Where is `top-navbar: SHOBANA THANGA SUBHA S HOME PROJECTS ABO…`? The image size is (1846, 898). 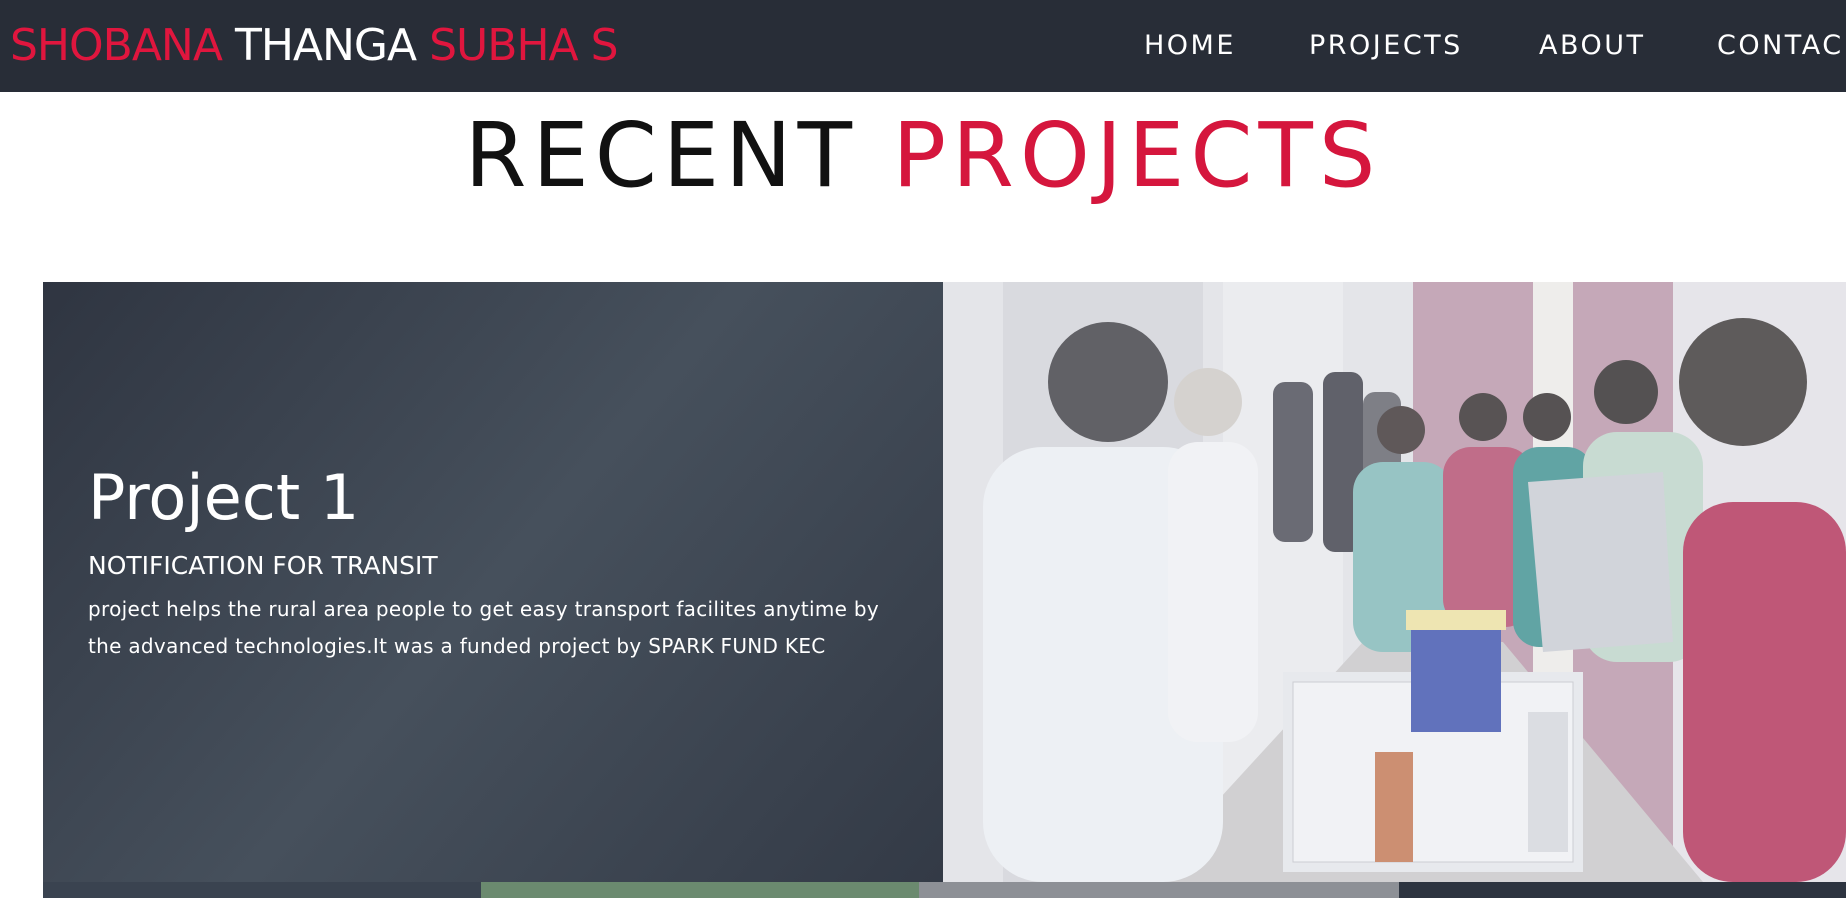
top-navbar: SHOBANA THANGA SUBHA S HOME PROJECTS ABO… is located at coordinates (923, 46).